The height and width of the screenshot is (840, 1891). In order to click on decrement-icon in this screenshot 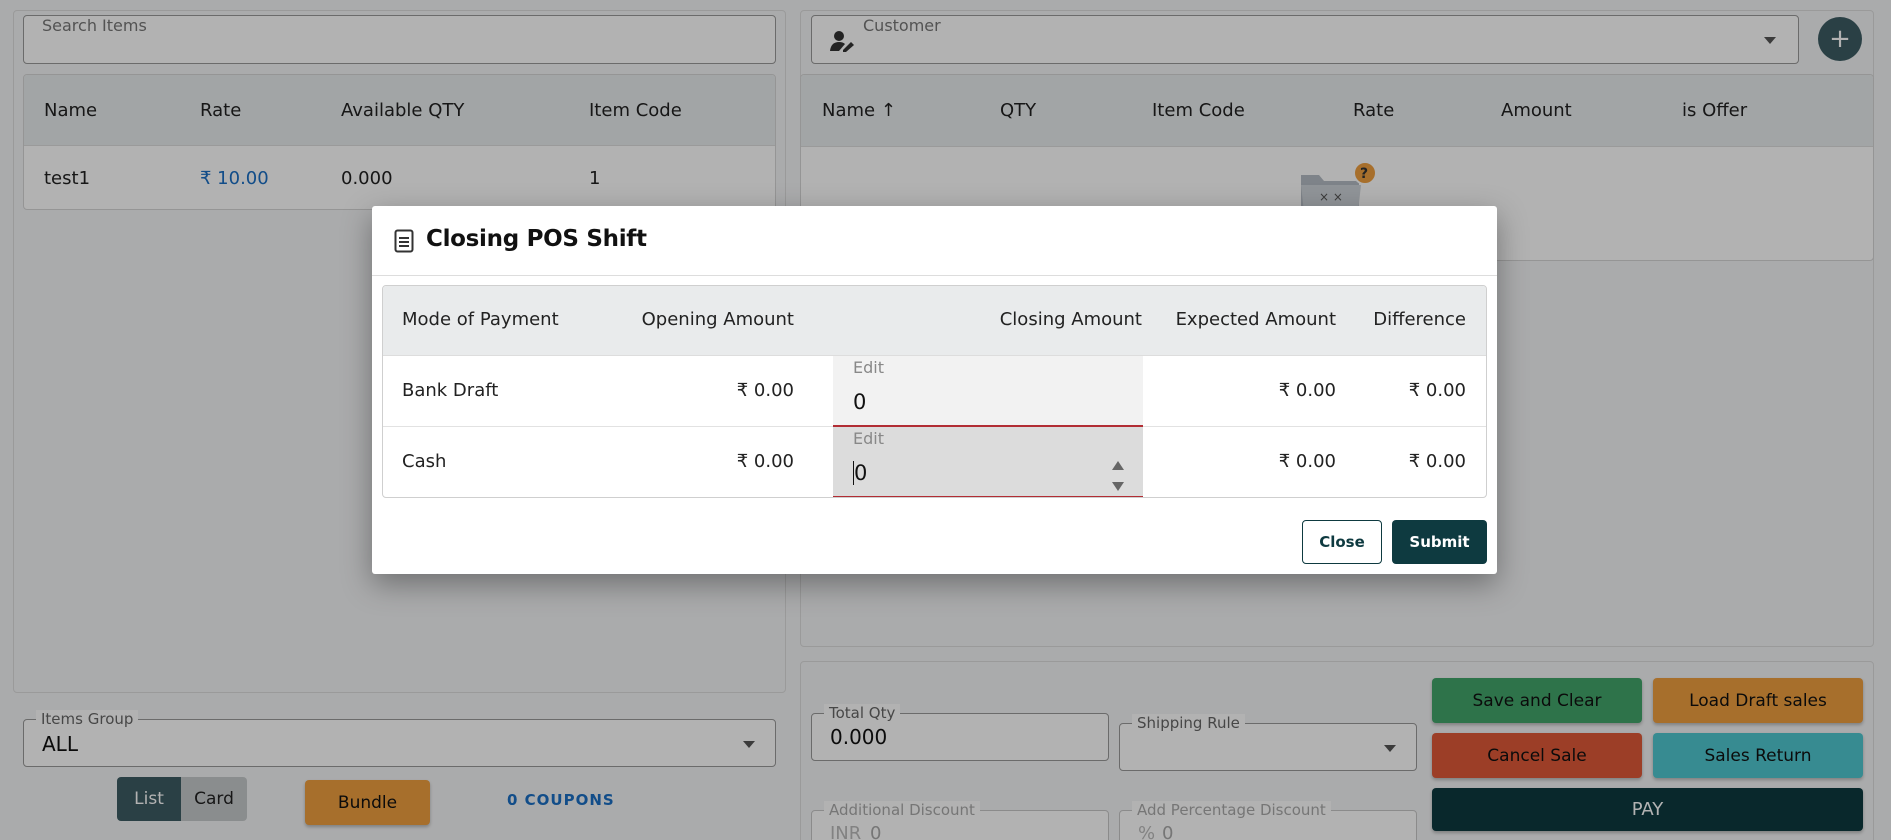, I will do `click(1118, 486)`.